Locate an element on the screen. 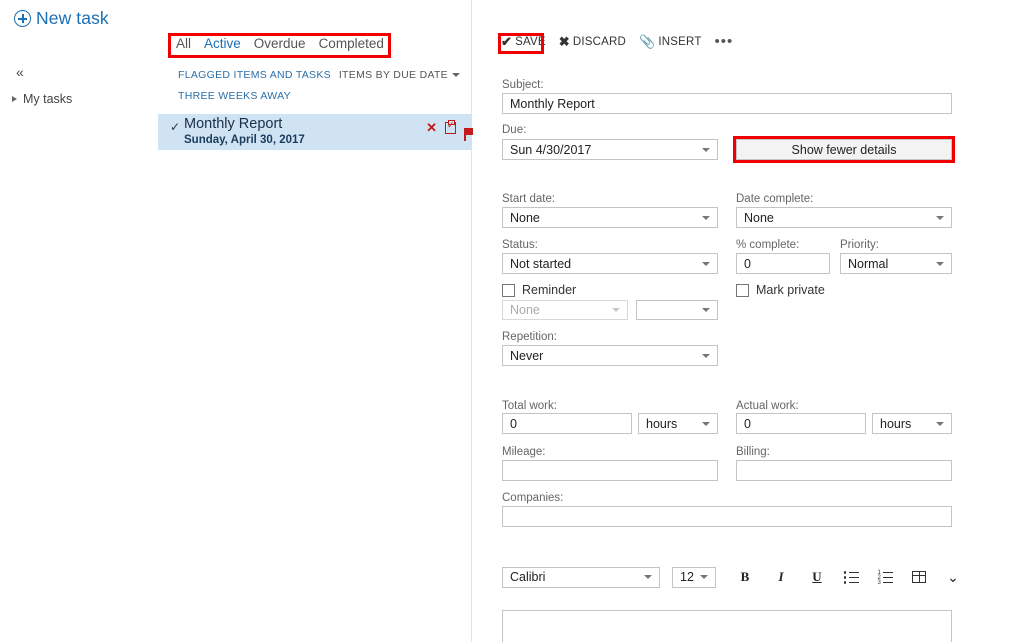 The image size is (1024, 642). date-complete-value: None is located at coordinates (759, 217).